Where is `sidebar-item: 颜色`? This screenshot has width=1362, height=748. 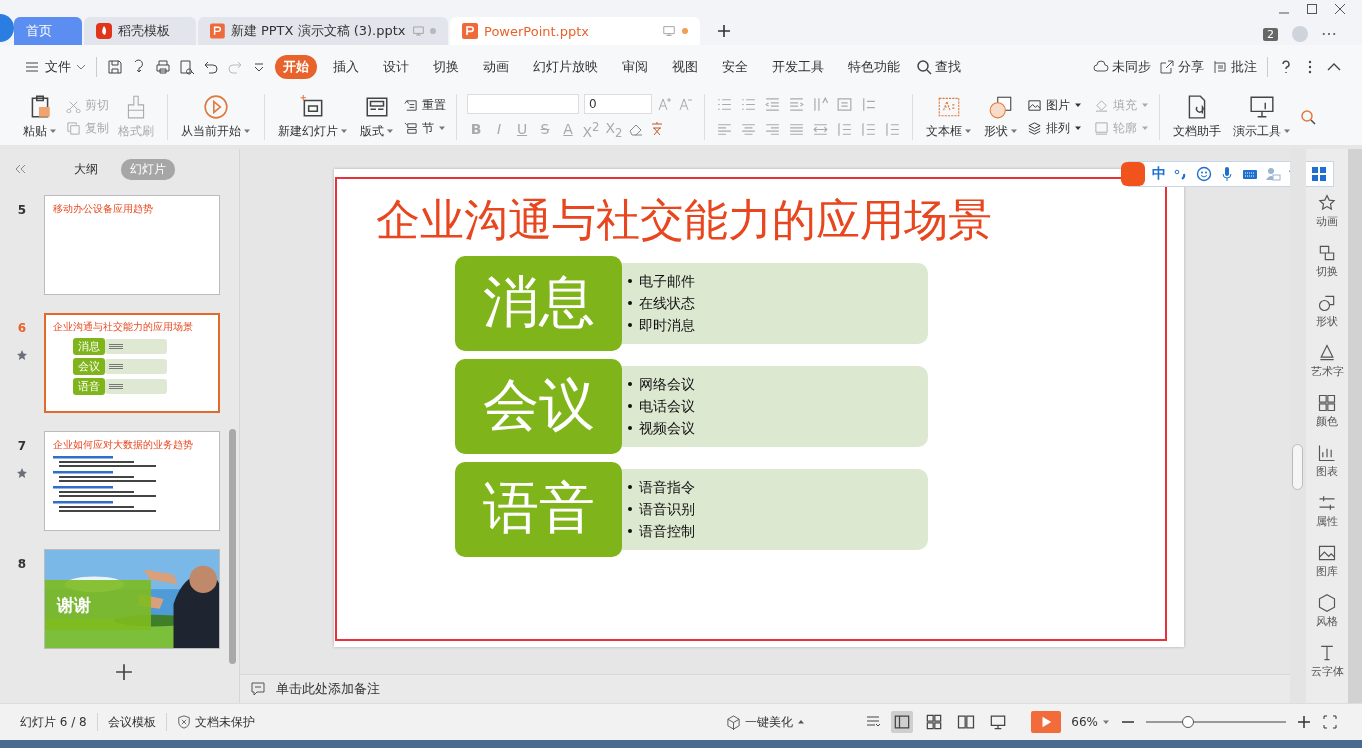 sidebar-item: 颜色 is located at coordinates (1327, 411).